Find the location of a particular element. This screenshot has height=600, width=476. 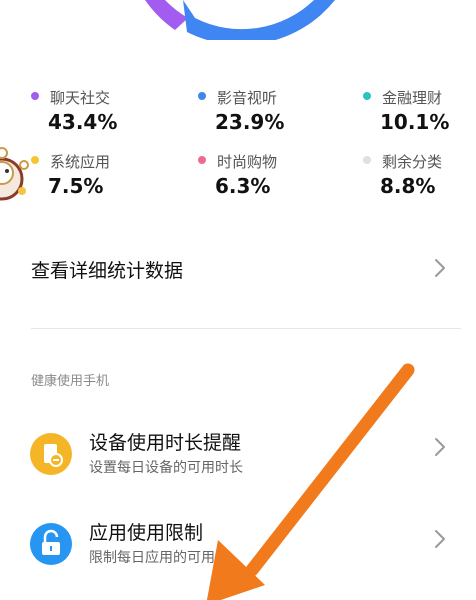

legend-label: 聊天社交 is located at coordinates (80, 98).